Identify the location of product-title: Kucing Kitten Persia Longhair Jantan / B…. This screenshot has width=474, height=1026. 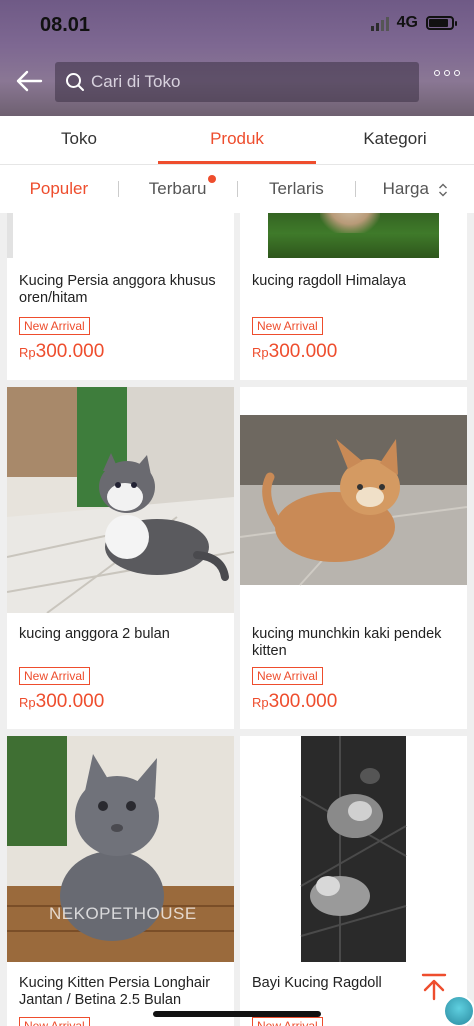
(115, 991).